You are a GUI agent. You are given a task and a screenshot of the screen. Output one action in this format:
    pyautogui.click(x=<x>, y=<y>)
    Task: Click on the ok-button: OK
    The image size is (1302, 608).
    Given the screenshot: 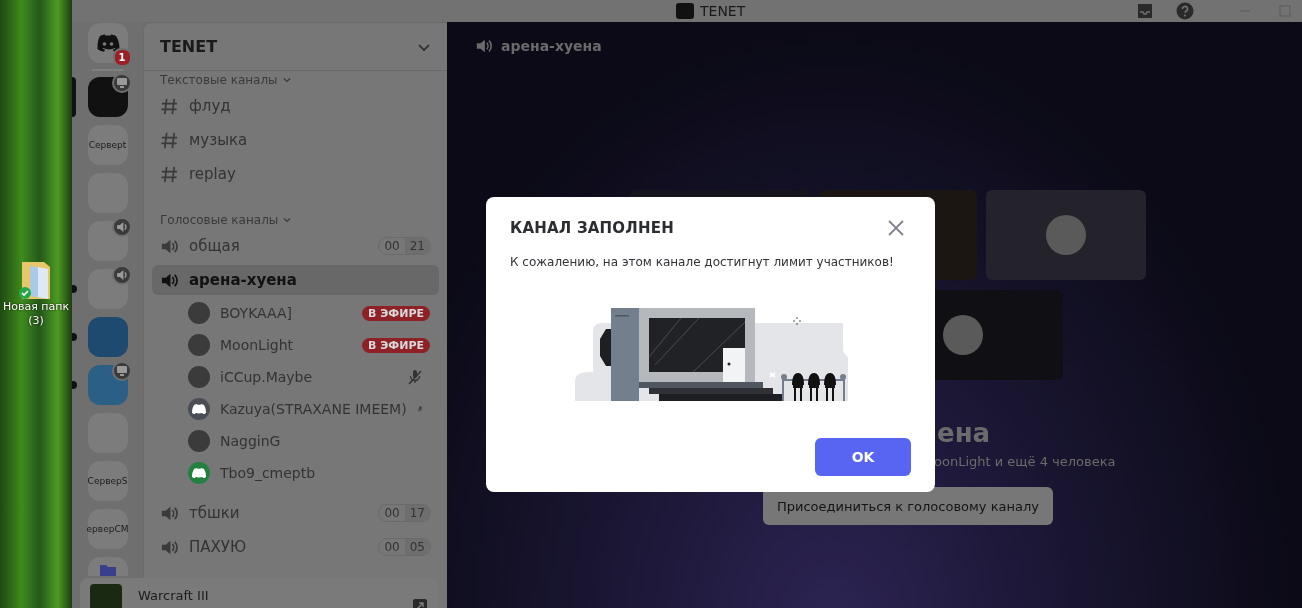 What is the action you would take?
    pyautogui.click(x=863, y=457)
    